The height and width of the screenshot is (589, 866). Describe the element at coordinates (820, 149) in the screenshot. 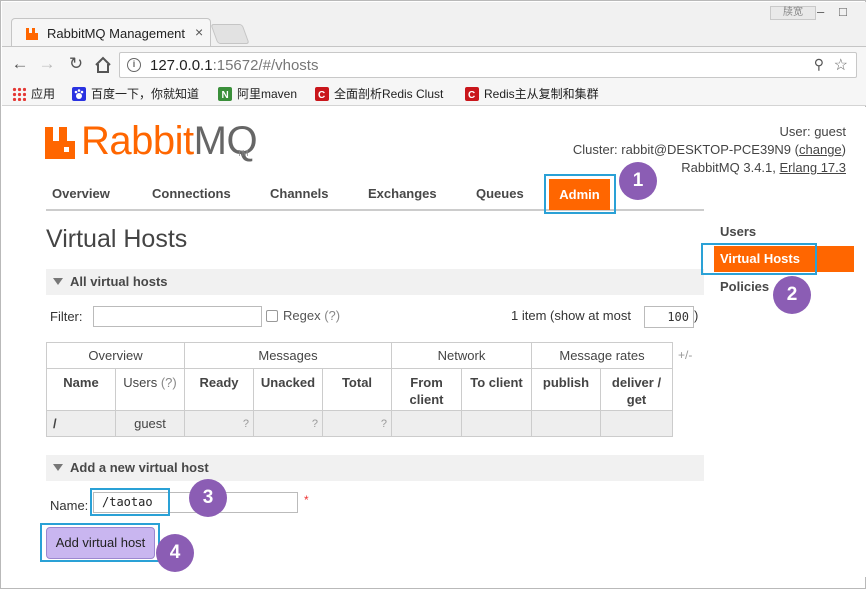

I see `change-cluster-link: change` at that location.